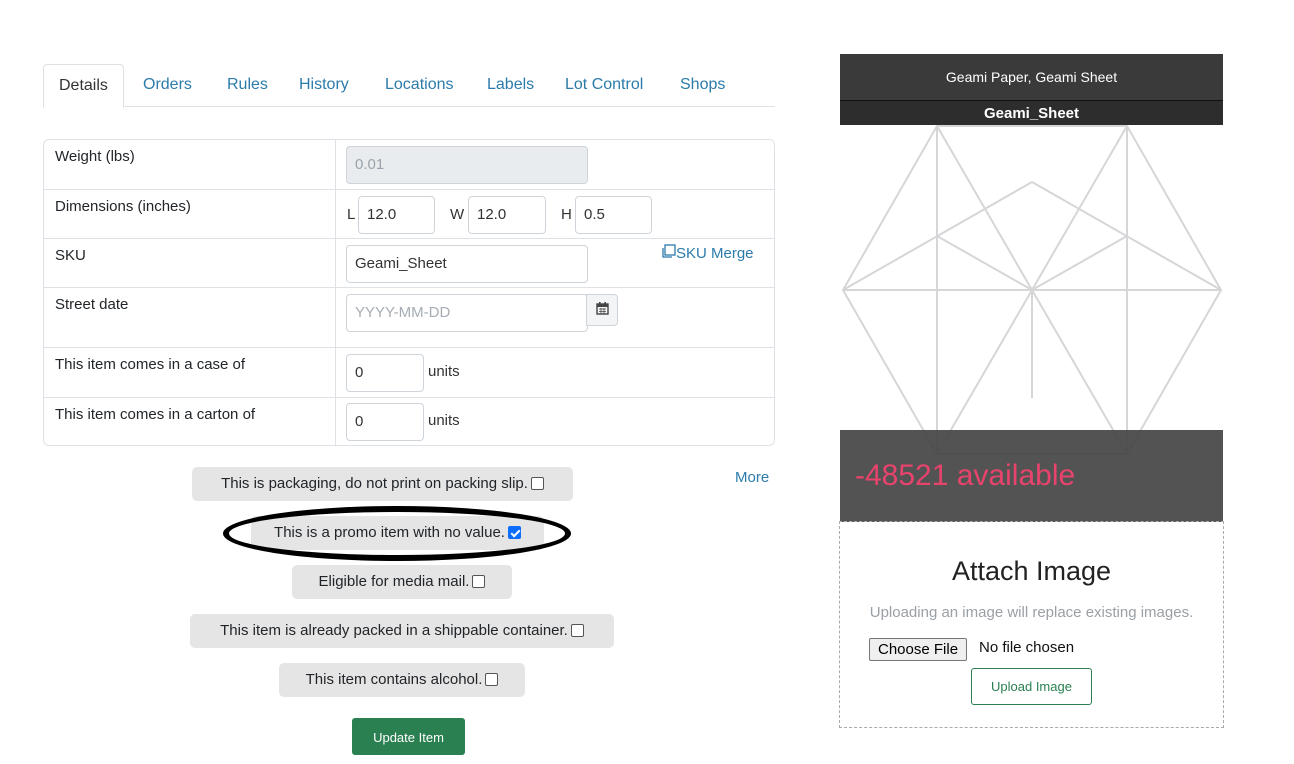 This screenshot has width=1294, height=764. What do you see at coordinates (514, 532) in the screenshot?
I see `promo-checkbox` at bounding box center [514, 532].